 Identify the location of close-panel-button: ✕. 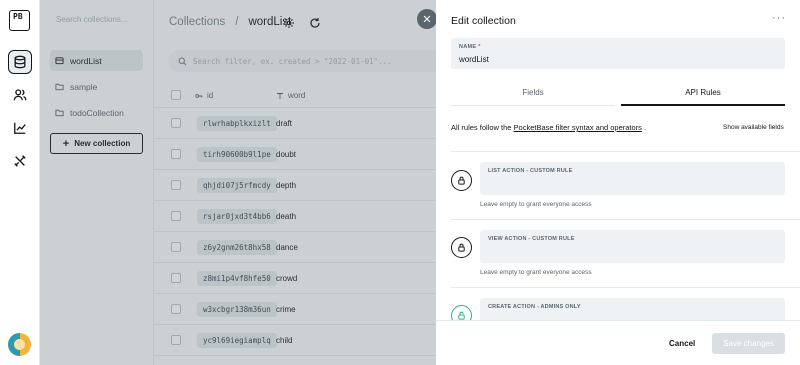
(427, 19).